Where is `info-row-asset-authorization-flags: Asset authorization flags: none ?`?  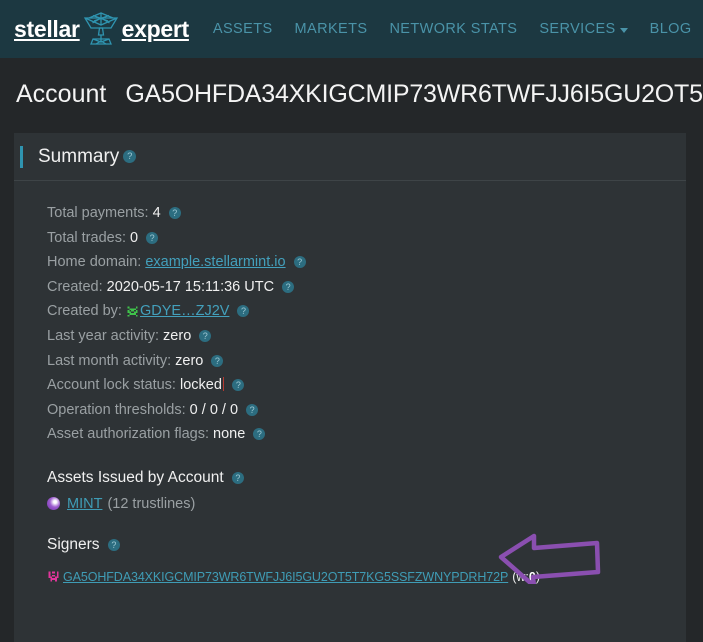
info-row-asset-authorization-flags: Asset authorization flags: none ? is located at coordinates (366, 434).